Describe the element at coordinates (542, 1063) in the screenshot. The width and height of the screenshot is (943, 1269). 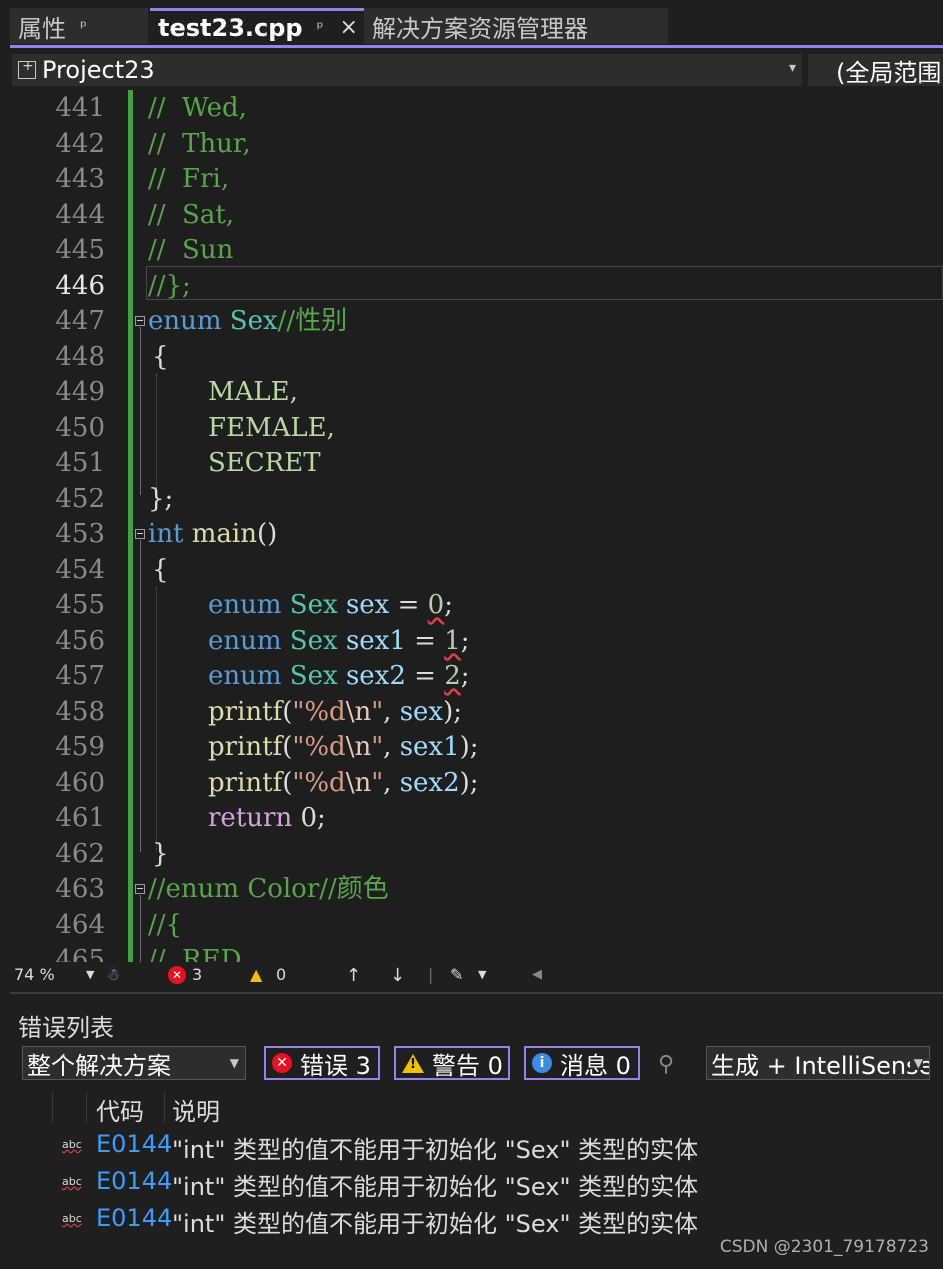
I see `info-icon: i` at that location.